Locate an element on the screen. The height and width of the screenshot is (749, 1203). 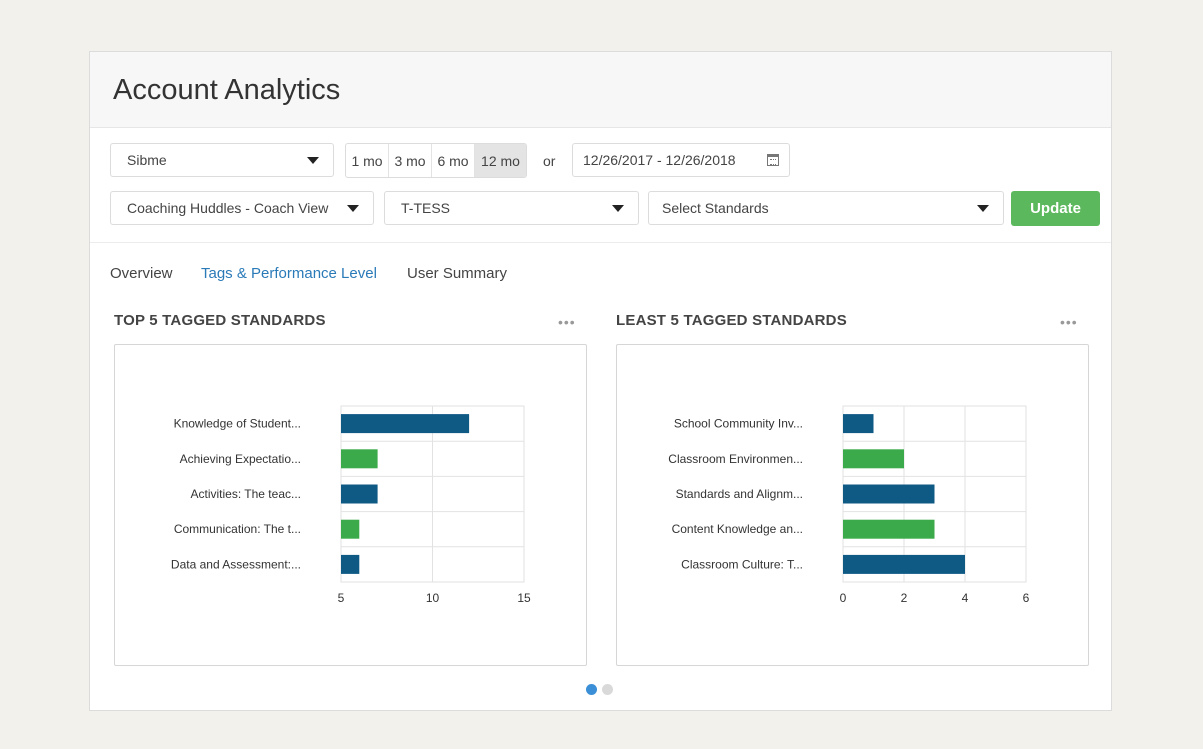
update-button: Update is located at coordinates (1055, 208).